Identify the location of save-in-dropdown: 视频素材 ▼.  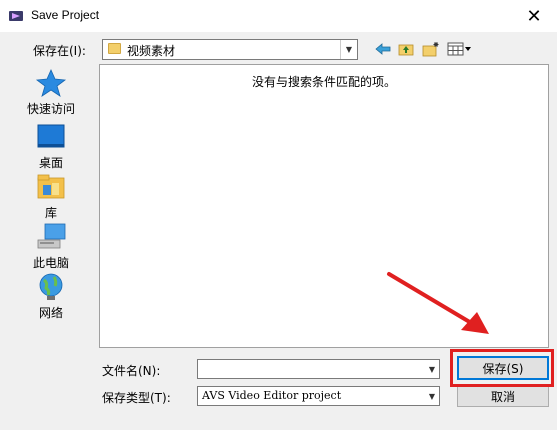
(230, 49).